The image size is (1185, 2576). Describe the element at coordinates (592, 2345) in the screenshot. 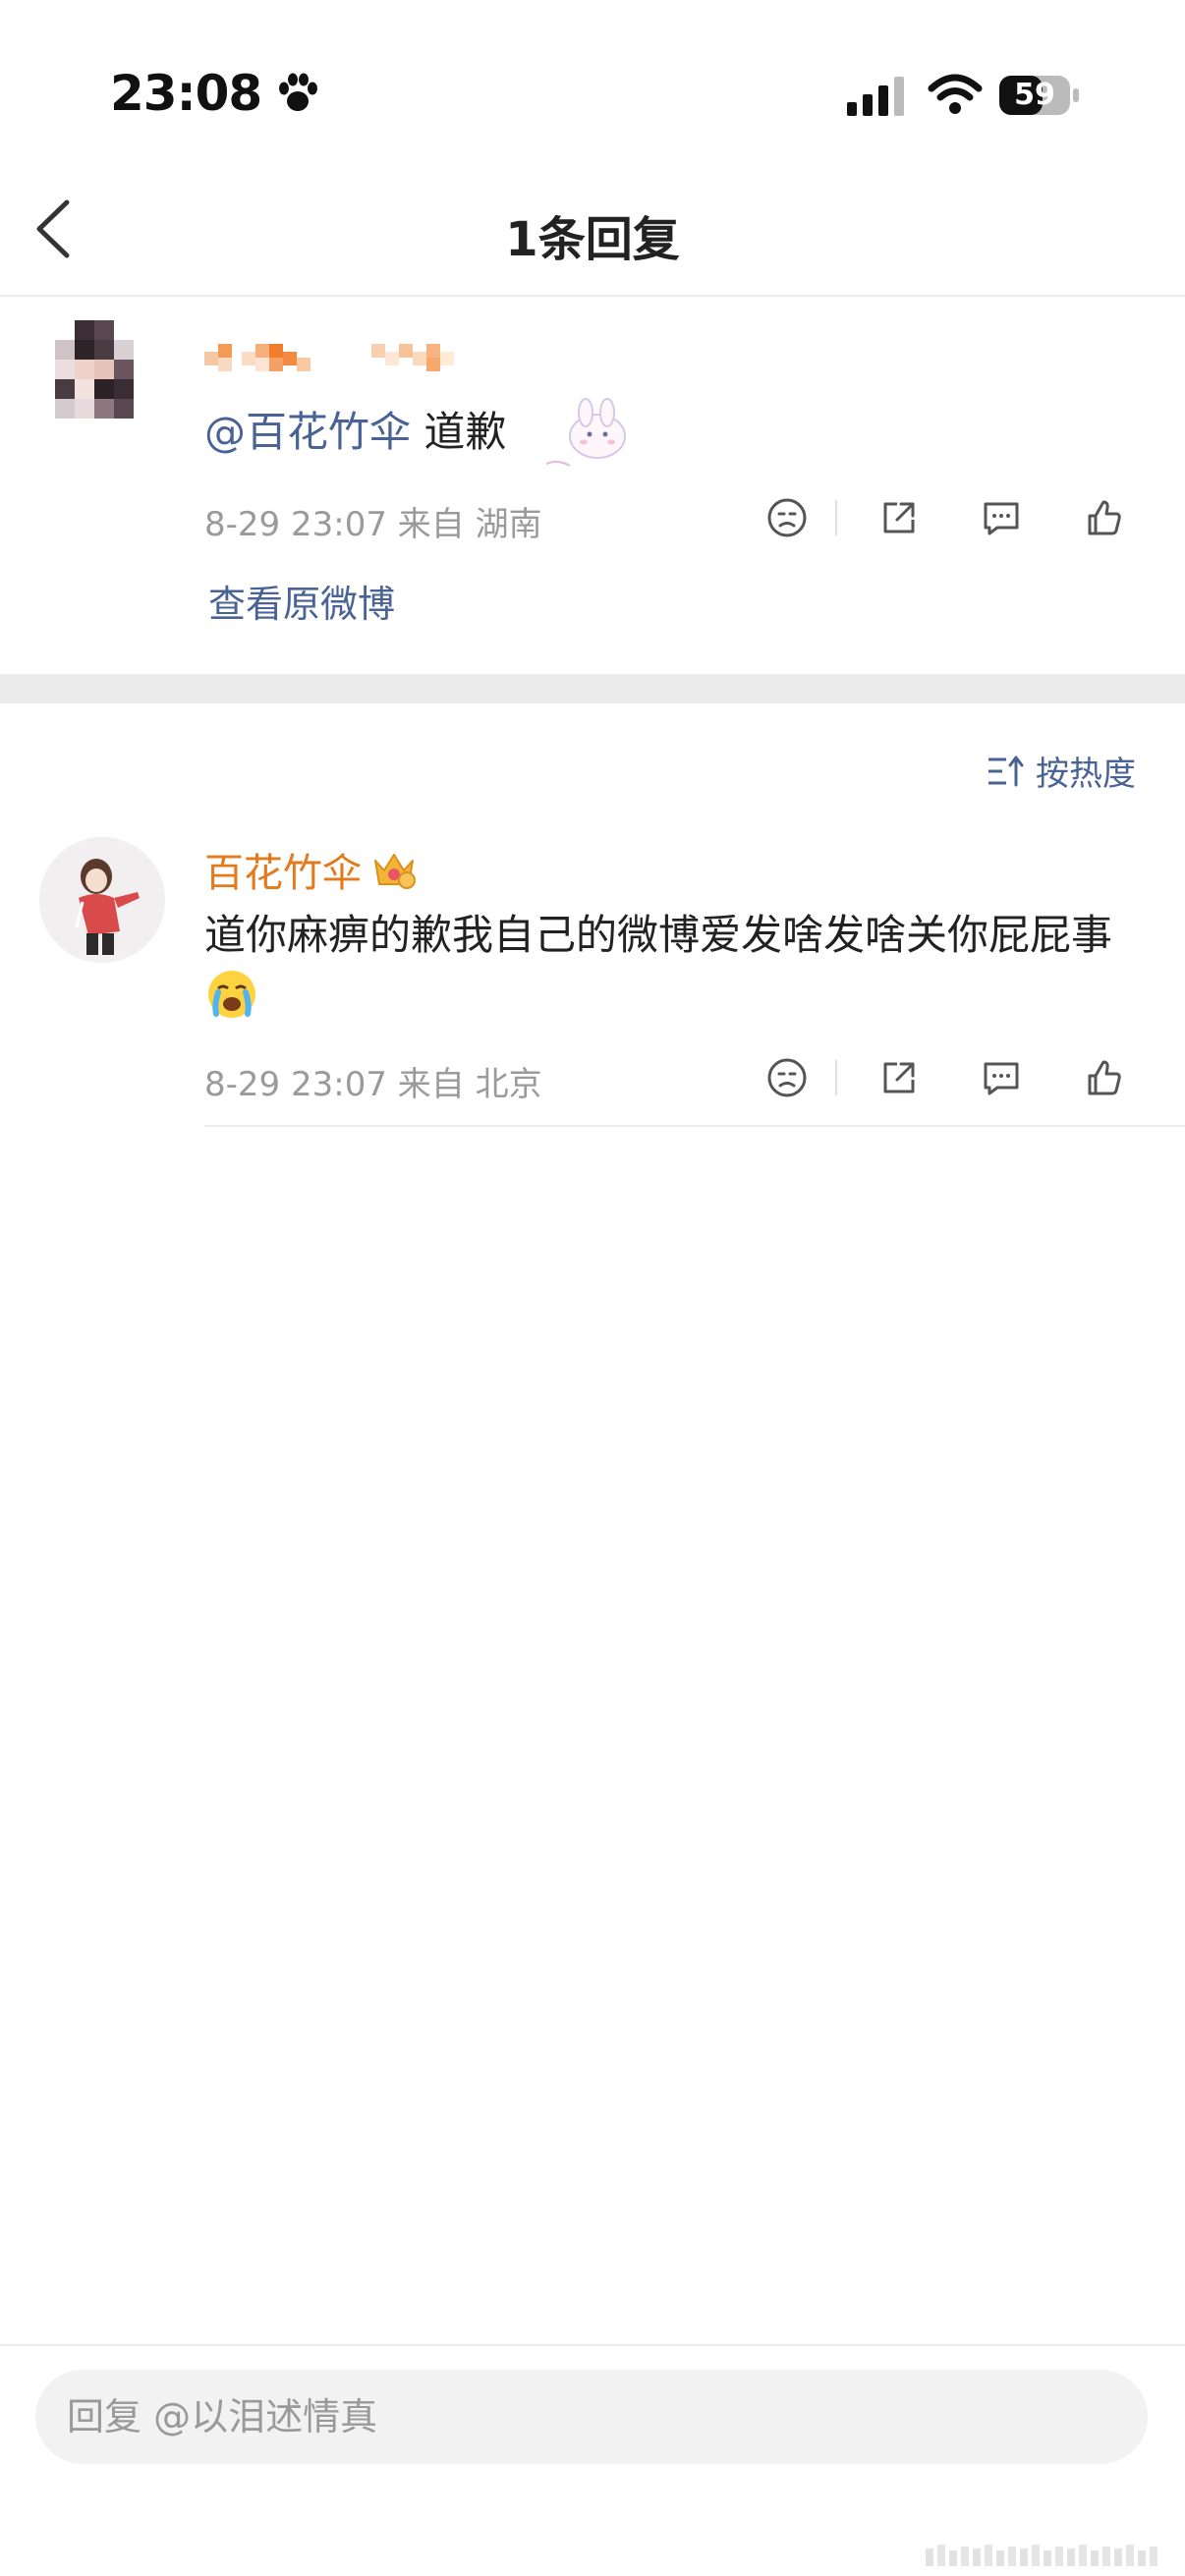

I see `bottom-divider` at that location.